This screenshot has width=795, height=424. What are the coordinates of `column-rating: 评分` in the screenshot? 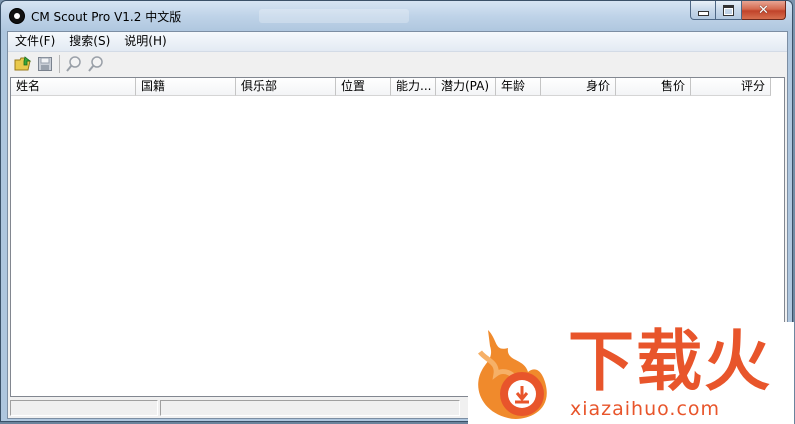 It's located at (731, 87).